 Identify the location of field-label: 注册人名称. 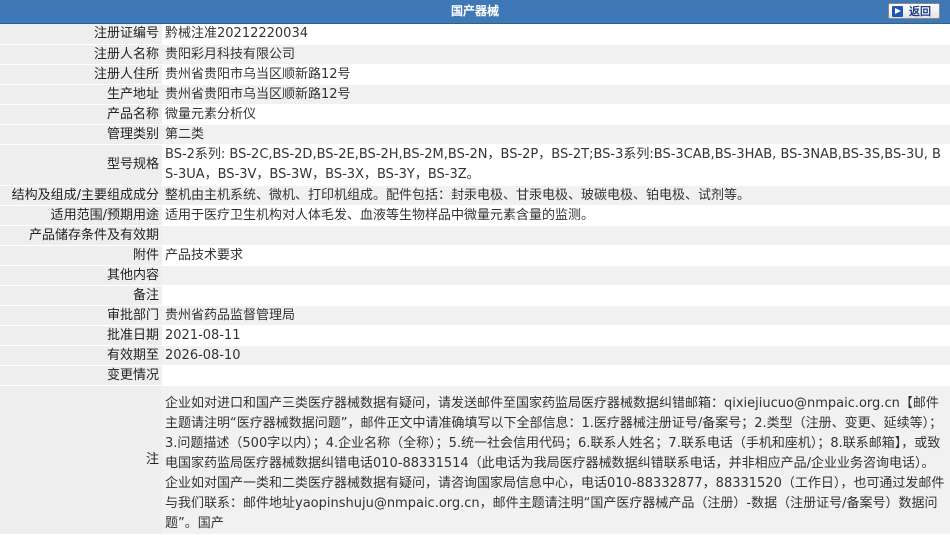
(81, 54).